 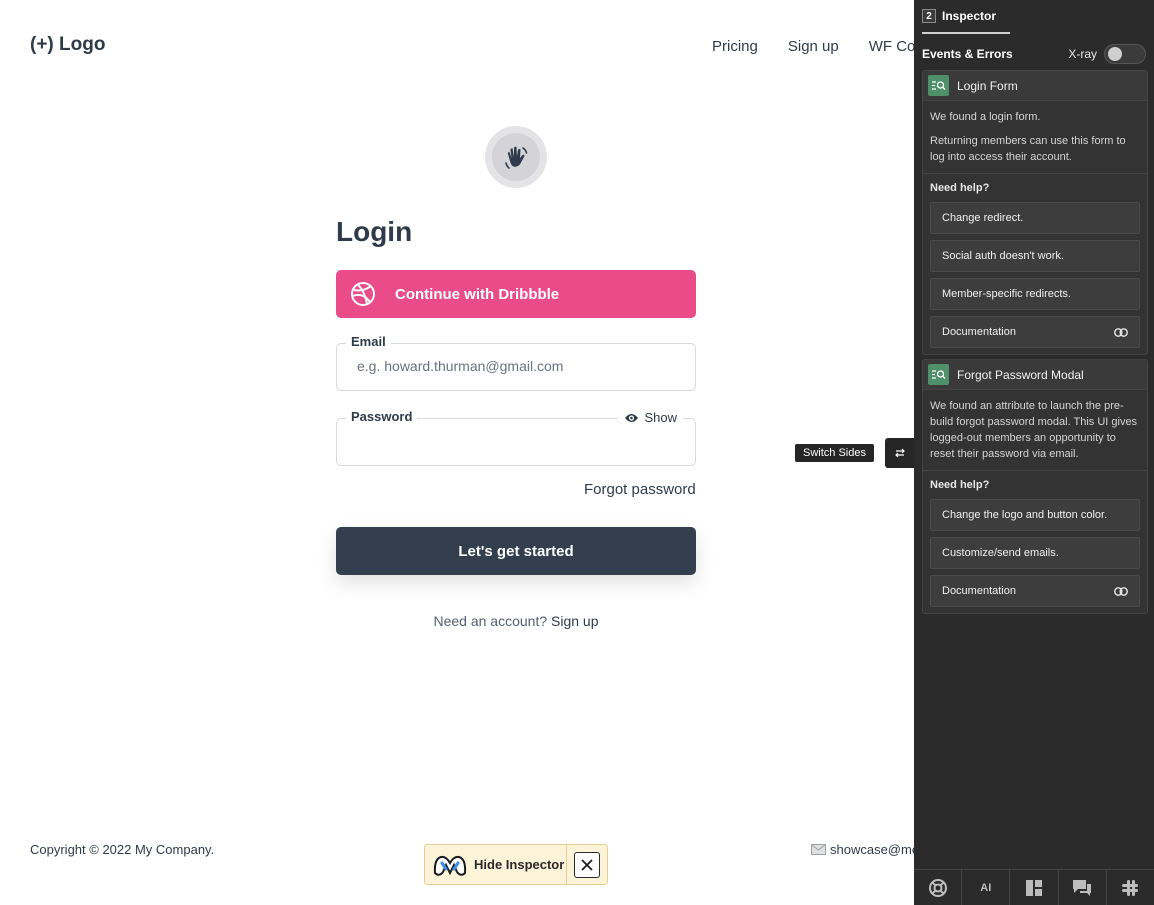 I want to click on swap-arrows-icon, so click(x=900, y=453).